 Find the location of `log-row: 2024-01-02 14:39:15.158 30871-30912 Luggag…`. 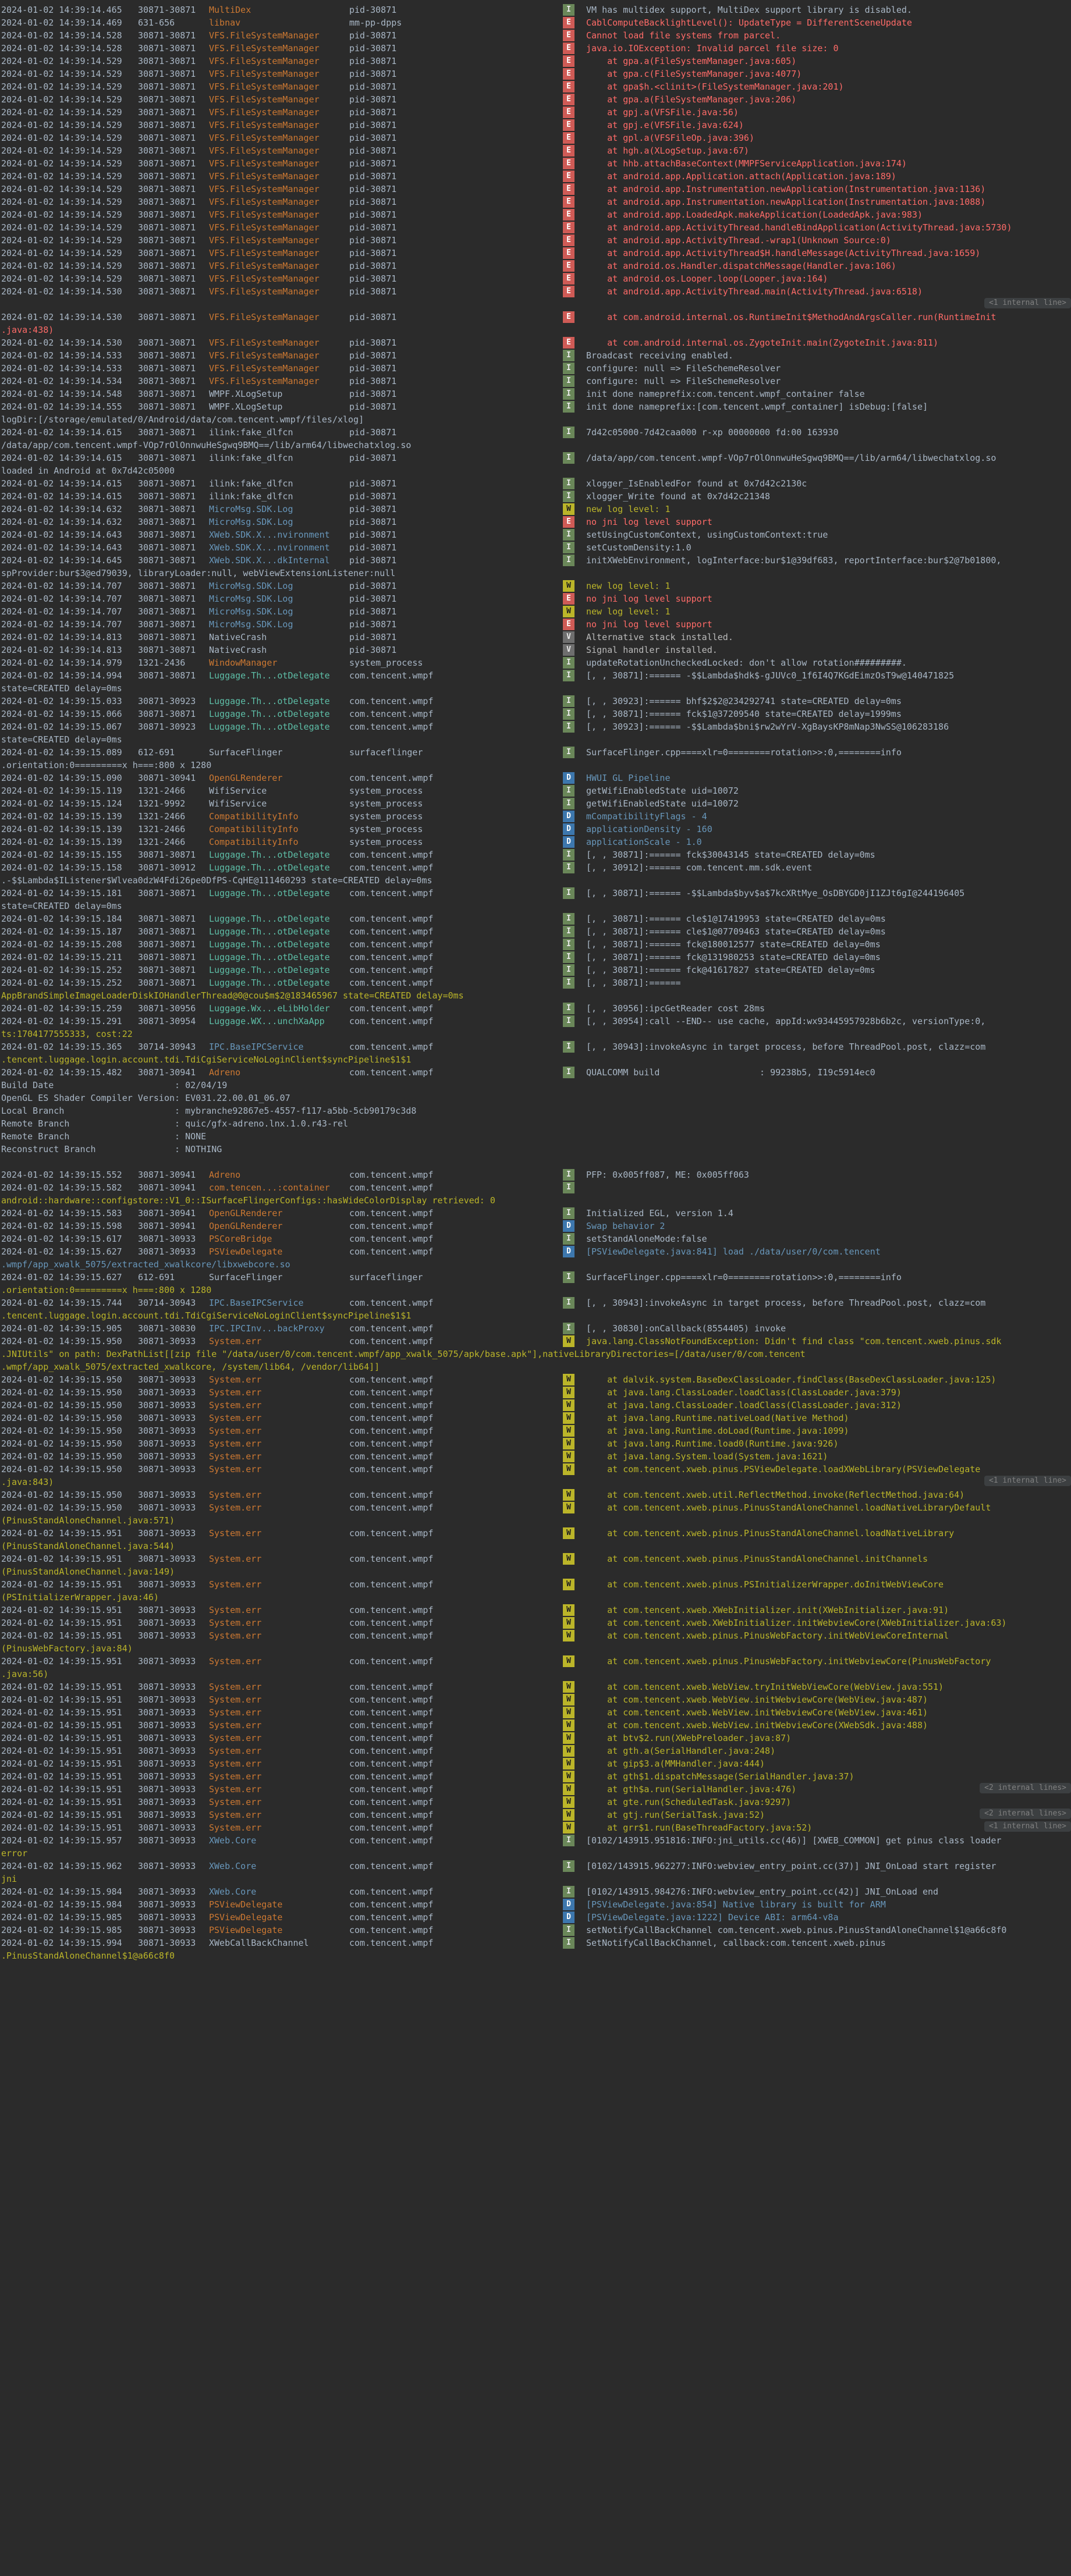

log-row: 2024-01-02 14:39:15.158 30871-30912 Luggag… is located at coordinates (535, 868).